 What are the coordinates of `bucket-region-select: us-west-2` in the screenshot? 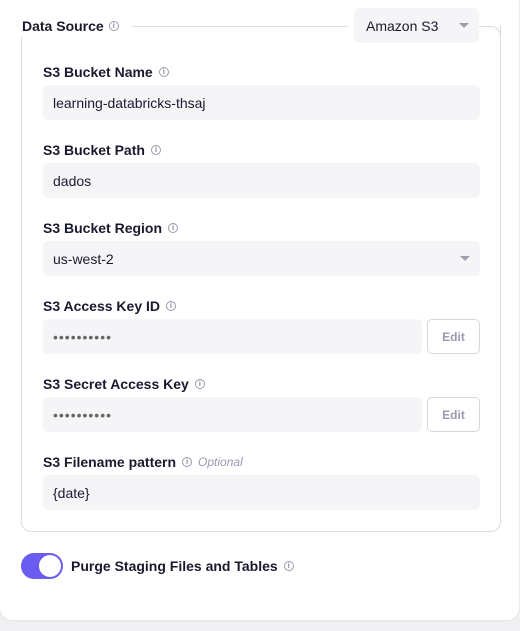 It's located at (261, 258).